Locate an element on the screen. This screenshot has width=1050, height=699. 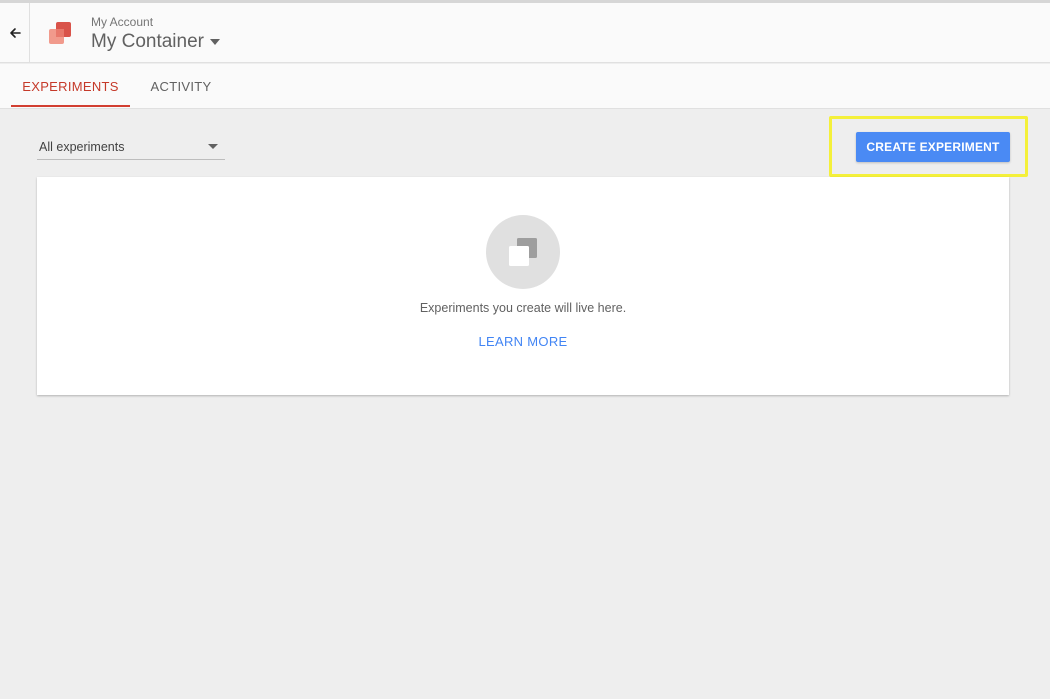
account-name: My Account is located at coordinates (122, 22).